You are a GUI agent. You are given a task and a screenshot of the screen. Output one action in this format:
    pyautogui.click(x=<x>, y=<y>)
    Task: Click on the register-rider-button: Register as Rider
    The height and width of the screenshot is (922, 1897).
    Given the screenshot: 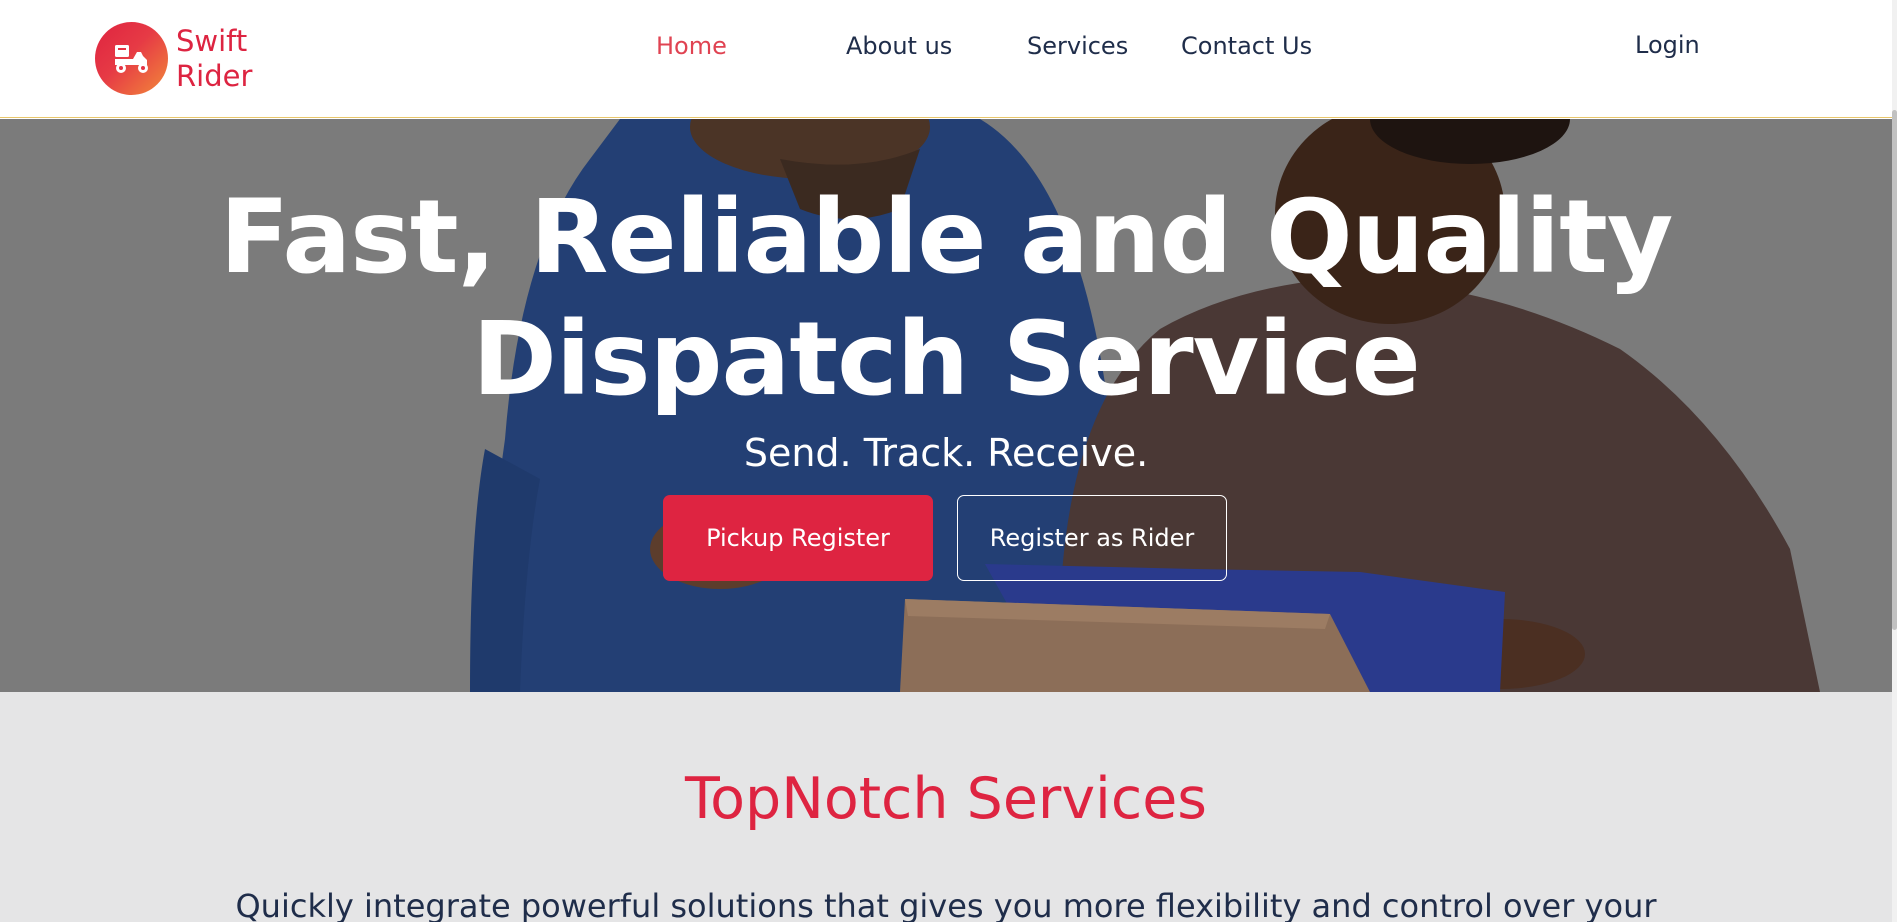 What is the action you would take?
    pyautogui.click(x=1092, y=538)
    